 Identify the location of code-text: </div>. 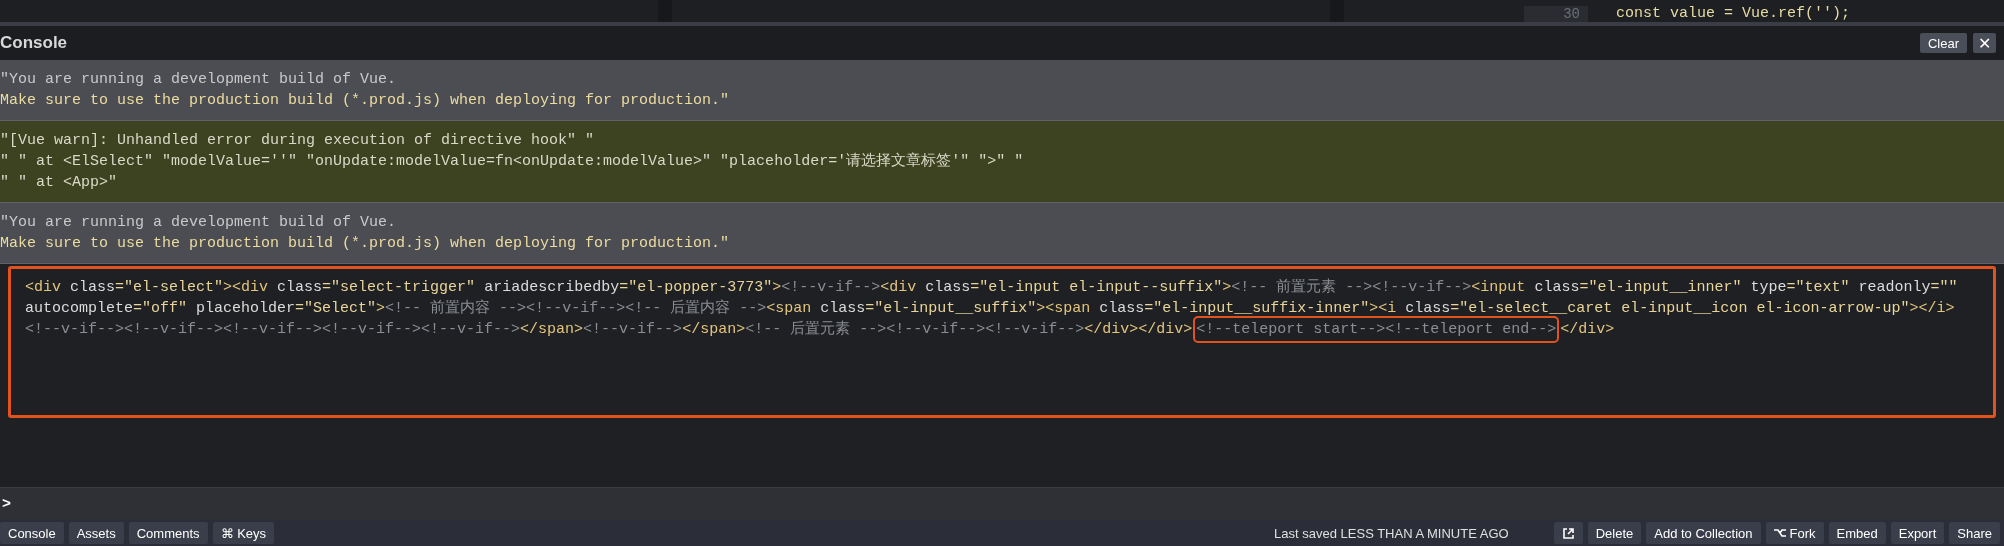
(1587, 329).